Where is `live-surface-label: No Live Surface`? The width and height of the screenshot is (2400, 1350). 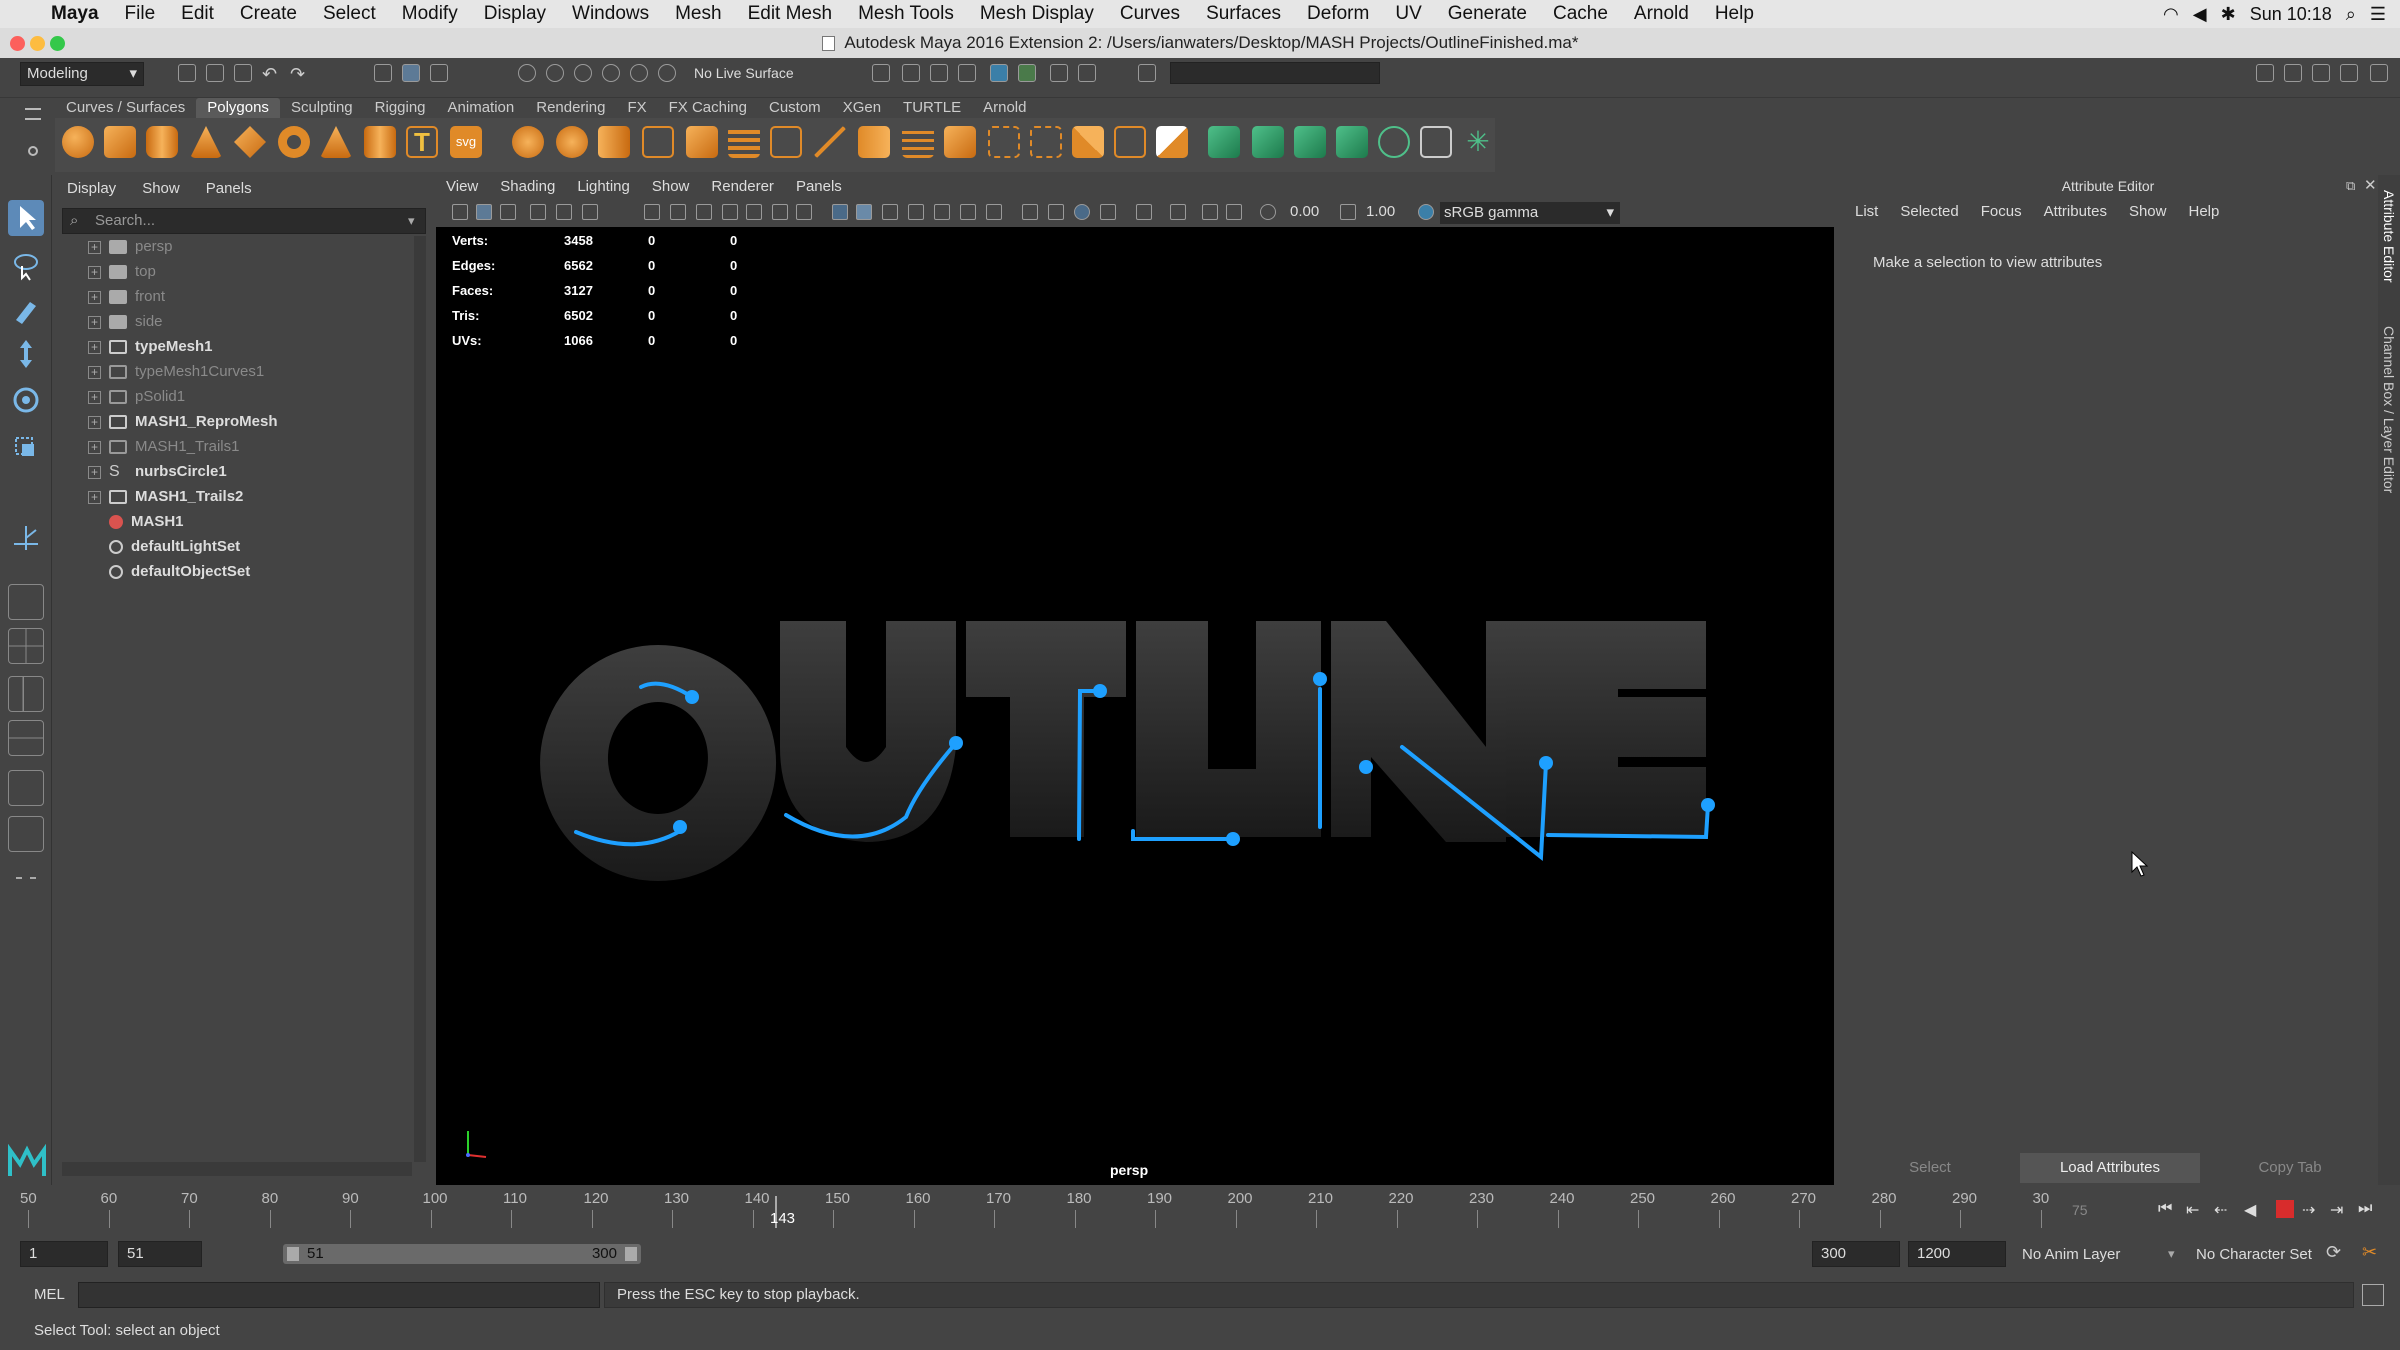
live-surface-label: No Live Surface is located at coordinates (744, 73).